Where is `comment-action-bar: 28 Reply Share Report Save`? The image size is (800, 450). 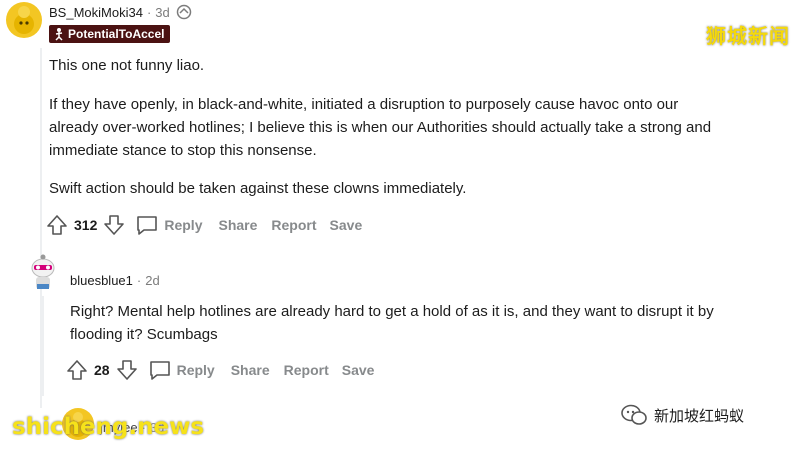 comment-action-bar: 28 Reply Share Report Save is located at coordinates (220, 370).